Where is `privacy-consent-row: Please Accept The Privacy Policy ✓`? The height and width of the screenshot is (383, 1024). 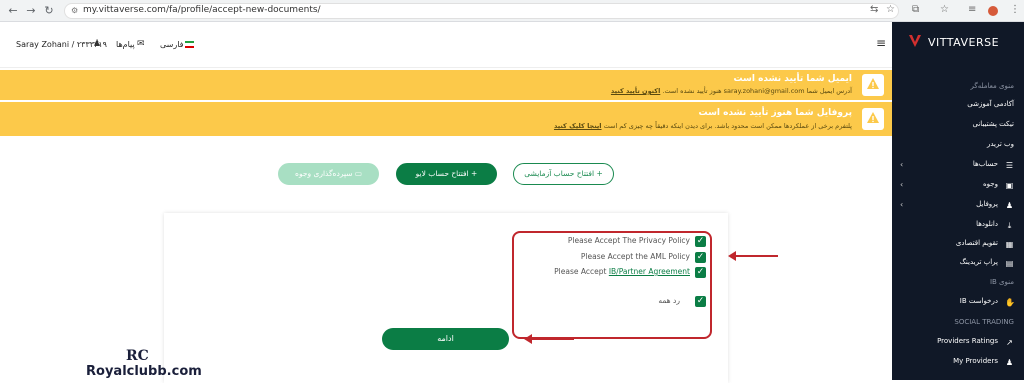
privacy-consent-row: Please Accept The Privacy Policy ✓ is located at coordinates (613, 242).